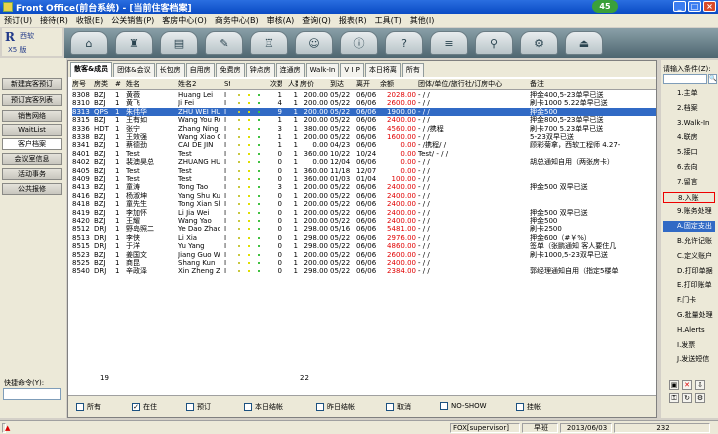 The image size is (718, 434). What do you see at coordinates (689, 197) in the screenshot?
I see `right-action-item: 8.入账` at bounding box center [689, 197].